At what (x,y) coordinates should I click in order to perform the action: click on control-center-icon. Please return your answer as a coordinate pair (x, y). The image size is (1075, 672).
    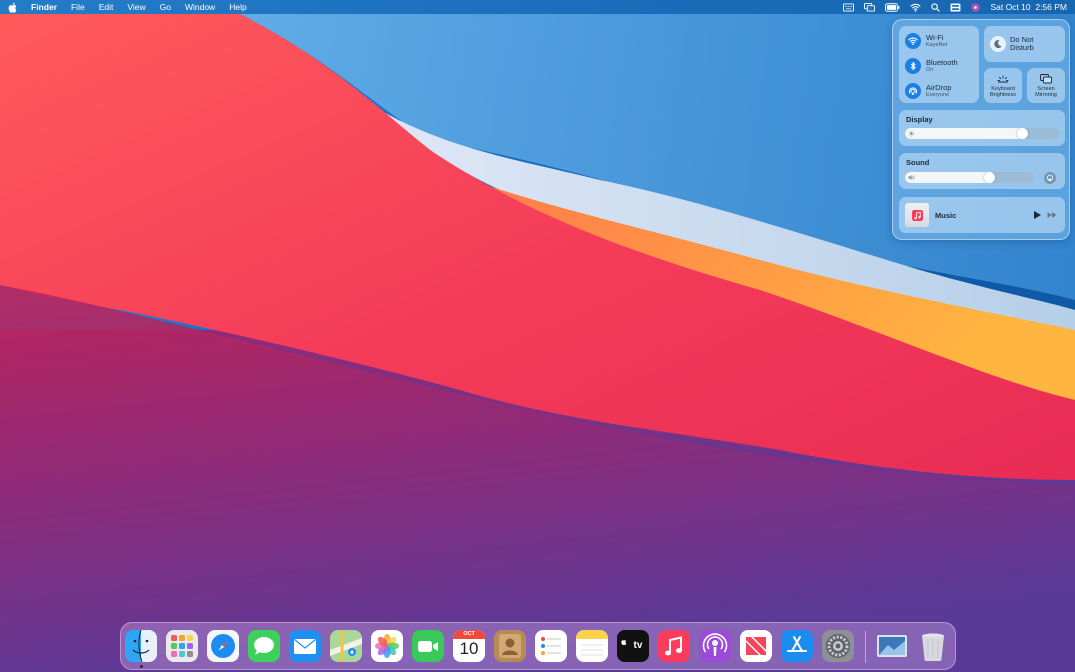
    Looking at the image, I should click on (955, 7).